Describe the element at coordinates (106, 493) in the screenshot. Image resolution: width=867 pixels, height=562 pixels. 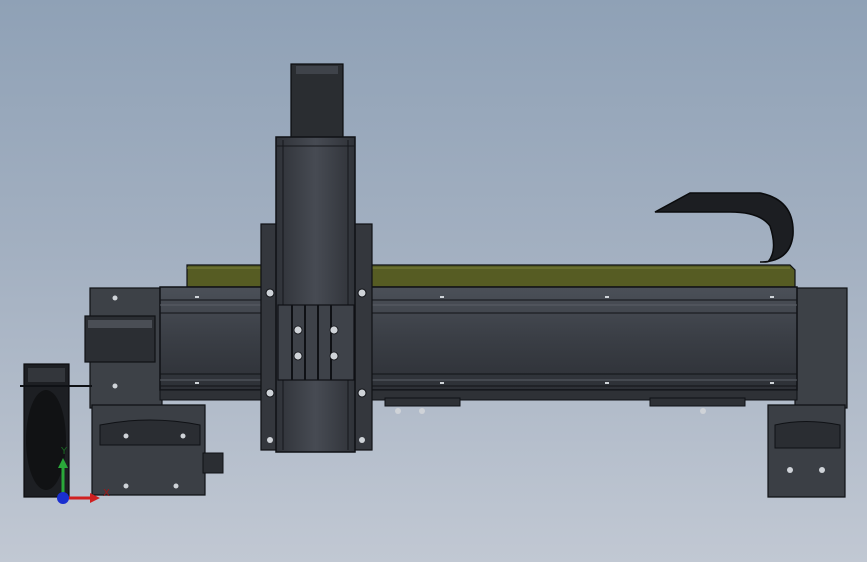
I see `x-axis-label: X` at that location.